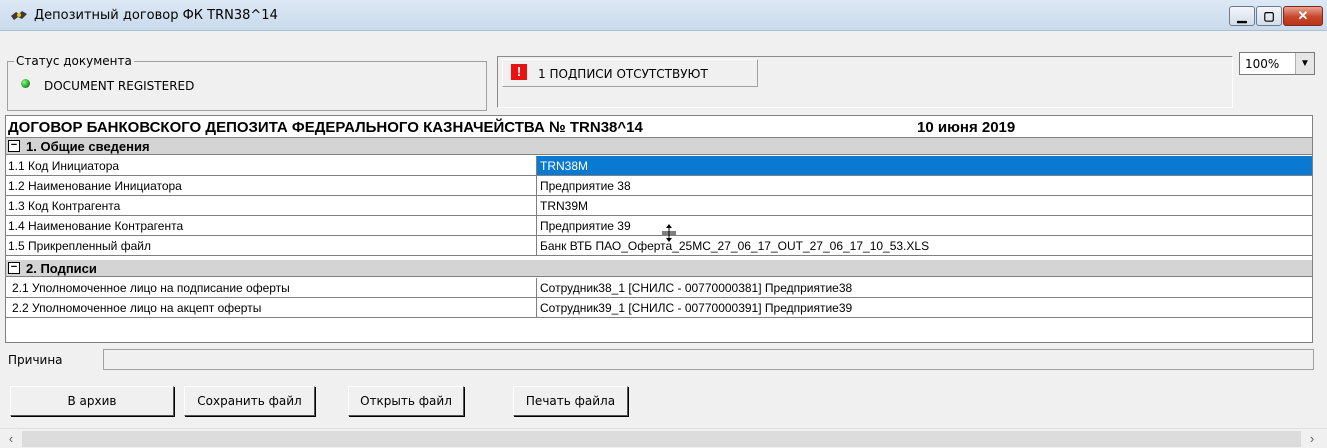 The width and height of the screenshot is (1327, 448). I want to click on scroll-right-icon: ›, so click(1312, 439).